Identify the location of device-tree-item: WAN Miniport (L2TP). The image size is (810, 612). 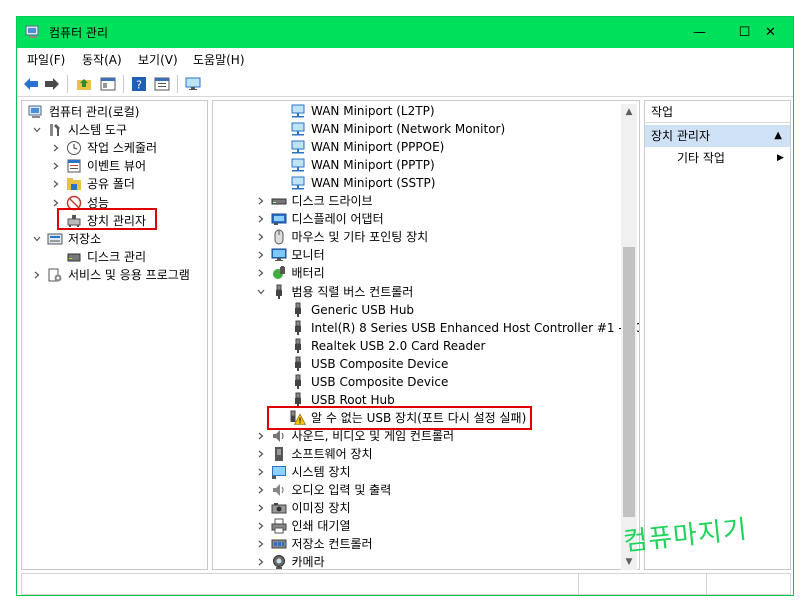
(418, 111).